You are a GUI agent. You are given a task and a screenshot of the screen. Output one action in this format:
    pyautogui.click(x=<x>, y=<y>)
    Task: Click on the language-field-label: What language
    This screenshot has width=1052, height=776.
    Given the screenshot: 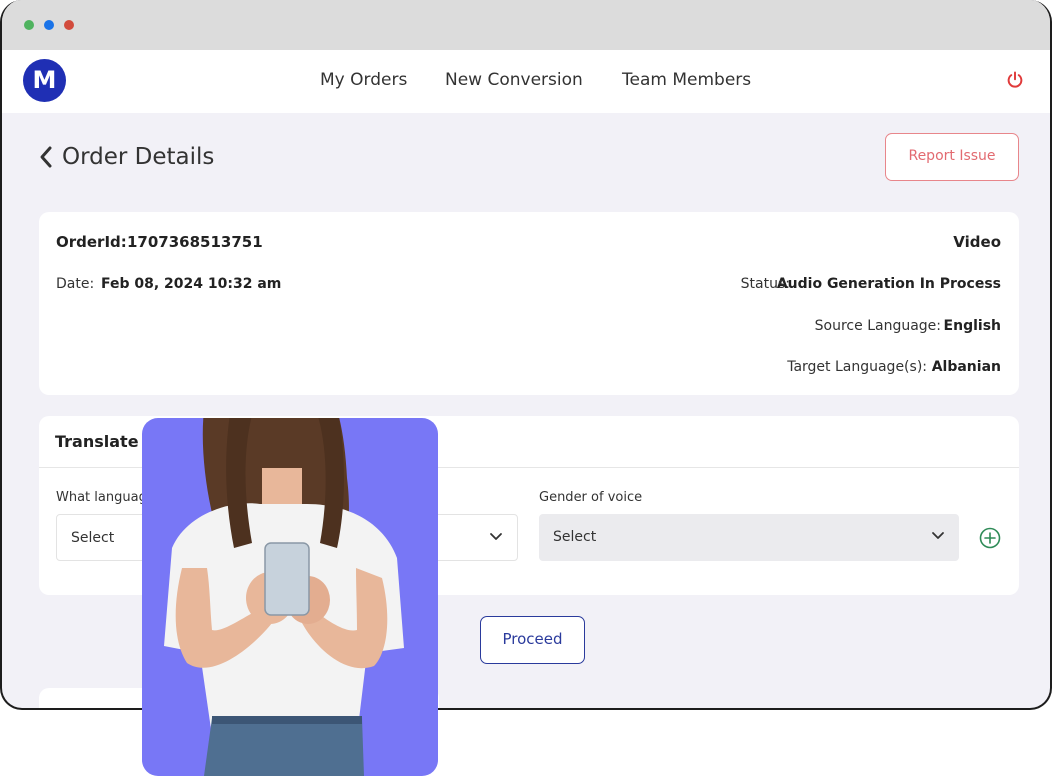 What is the action you would take?
    pyautogui.click(x=105, y=497)
    